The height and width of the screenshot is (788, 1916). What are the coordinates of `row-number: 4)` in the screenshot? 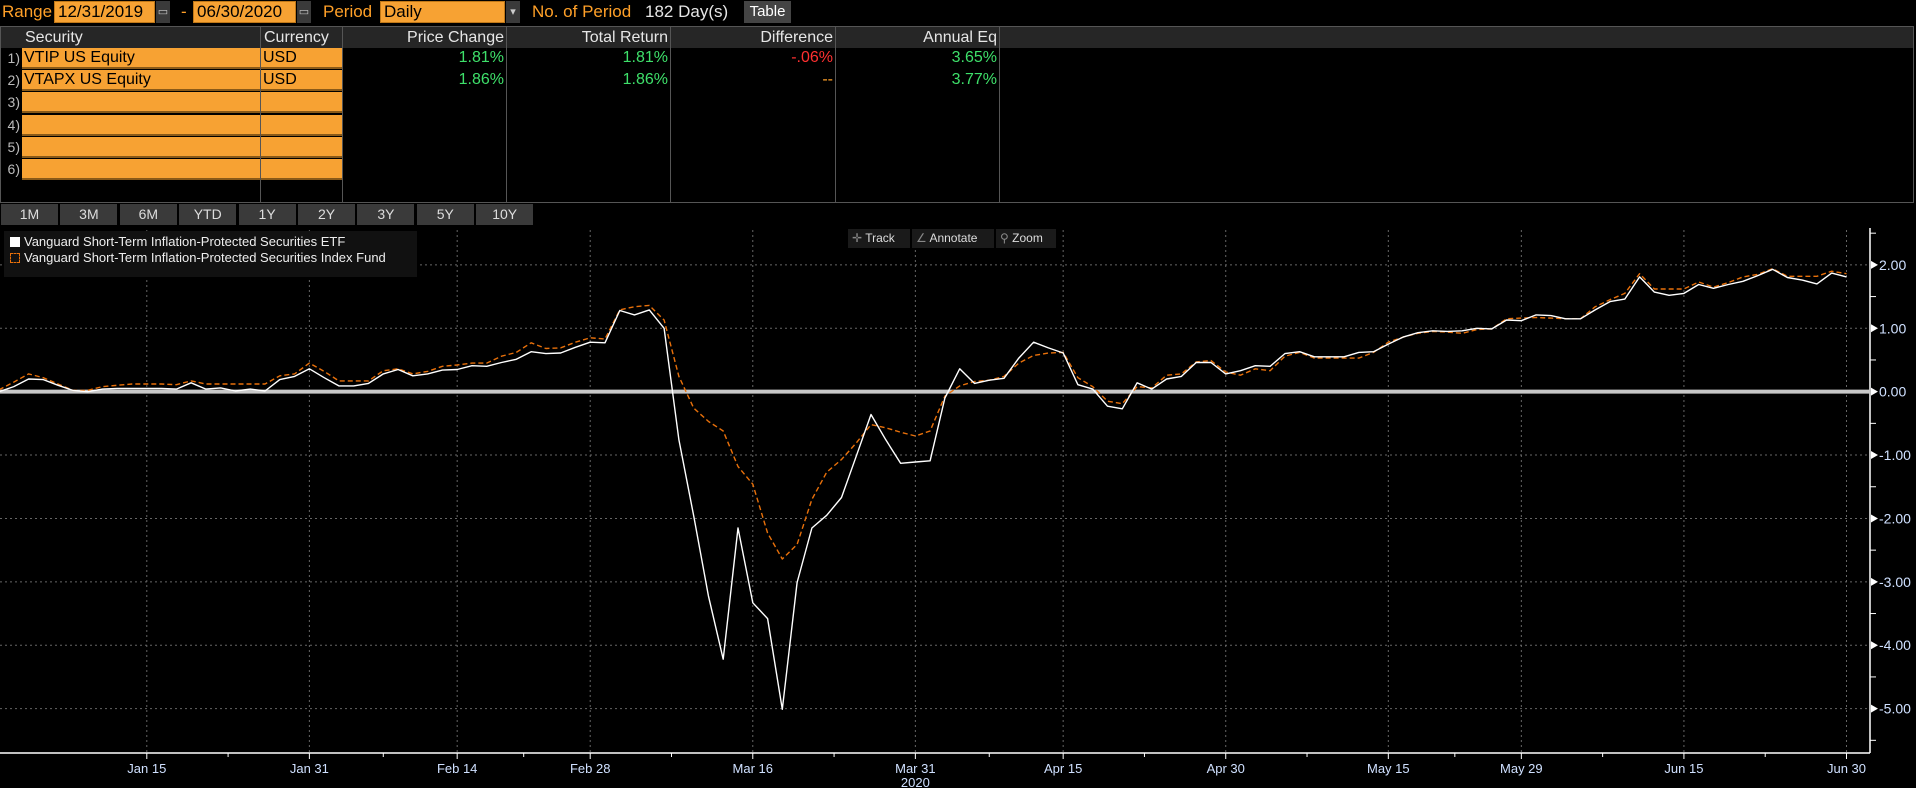 It's located at (13, 124).